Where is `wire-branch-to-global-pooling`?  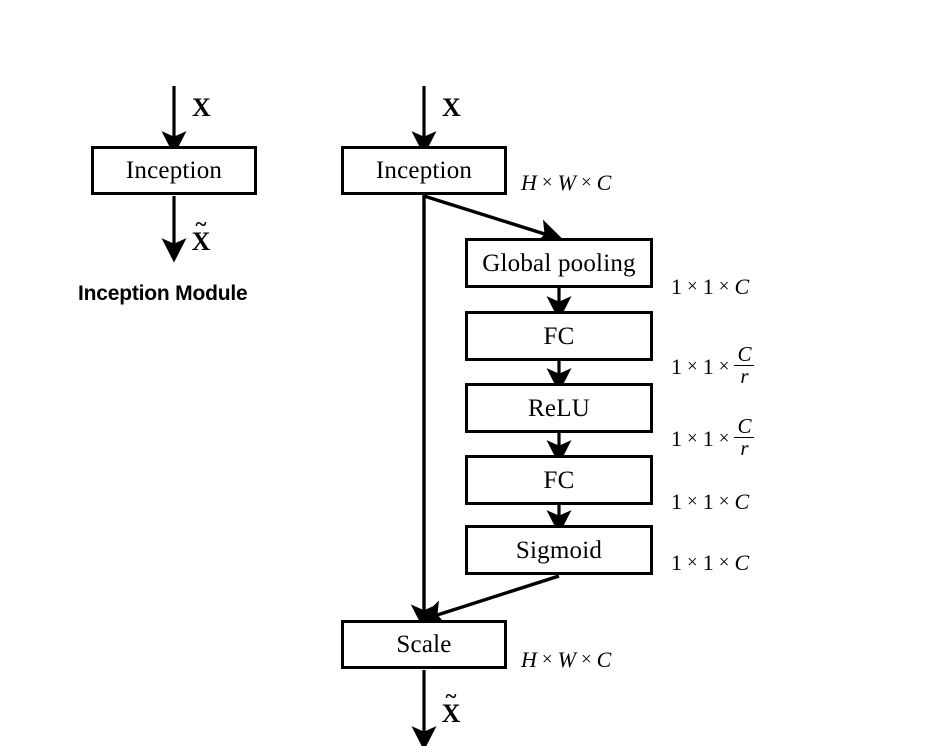
wire-branch-to-global-pooling is located at coordinates (493, 219).